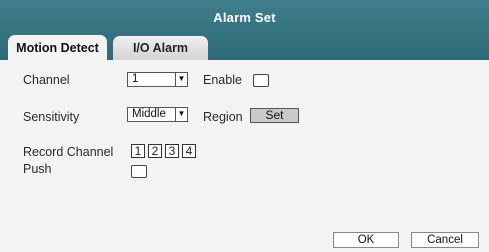 Image resolution: width=489 pixels, height=252 pixels. What do you see at coordinates (139, 171) in the screenshot?
I see `push-checkbox` at bounding box center [139, 171].